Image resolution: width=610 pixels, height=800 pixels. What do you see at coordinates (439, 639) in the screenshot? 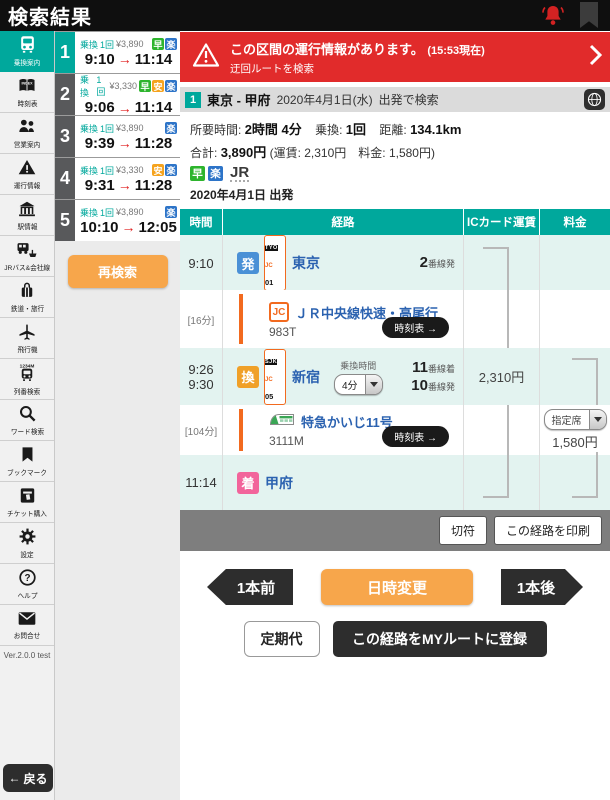
I see `register-myroute-button: この経路をMYルートに登録` at bounding box center [439, 639].